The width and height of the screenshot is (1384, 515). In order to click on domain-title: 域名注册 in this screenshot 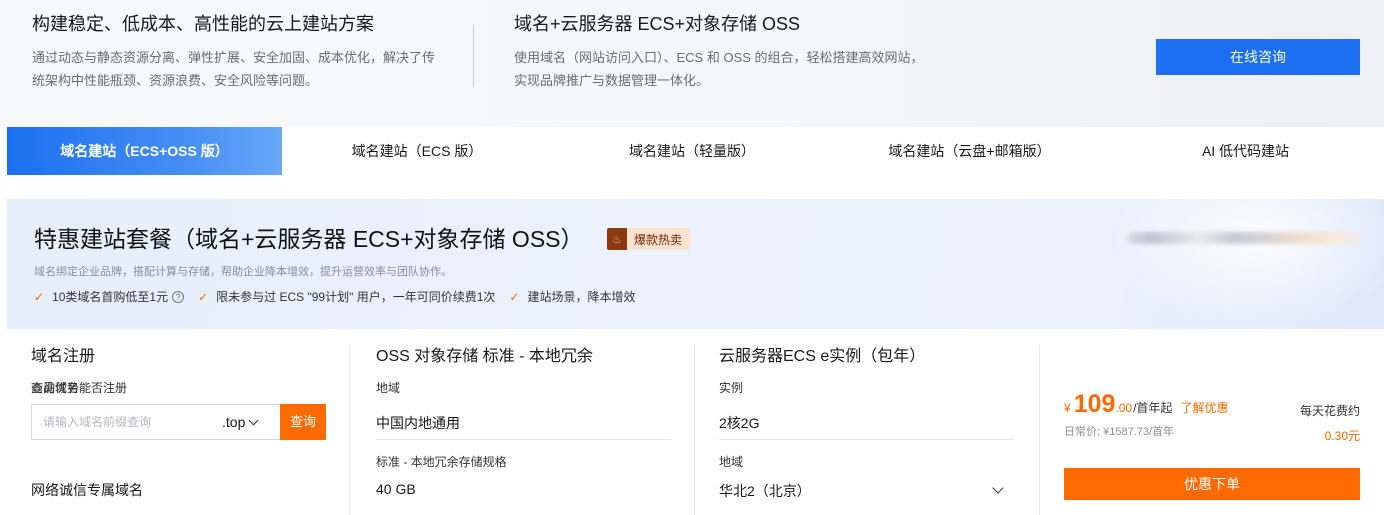, I will do `click(63, 356)`.